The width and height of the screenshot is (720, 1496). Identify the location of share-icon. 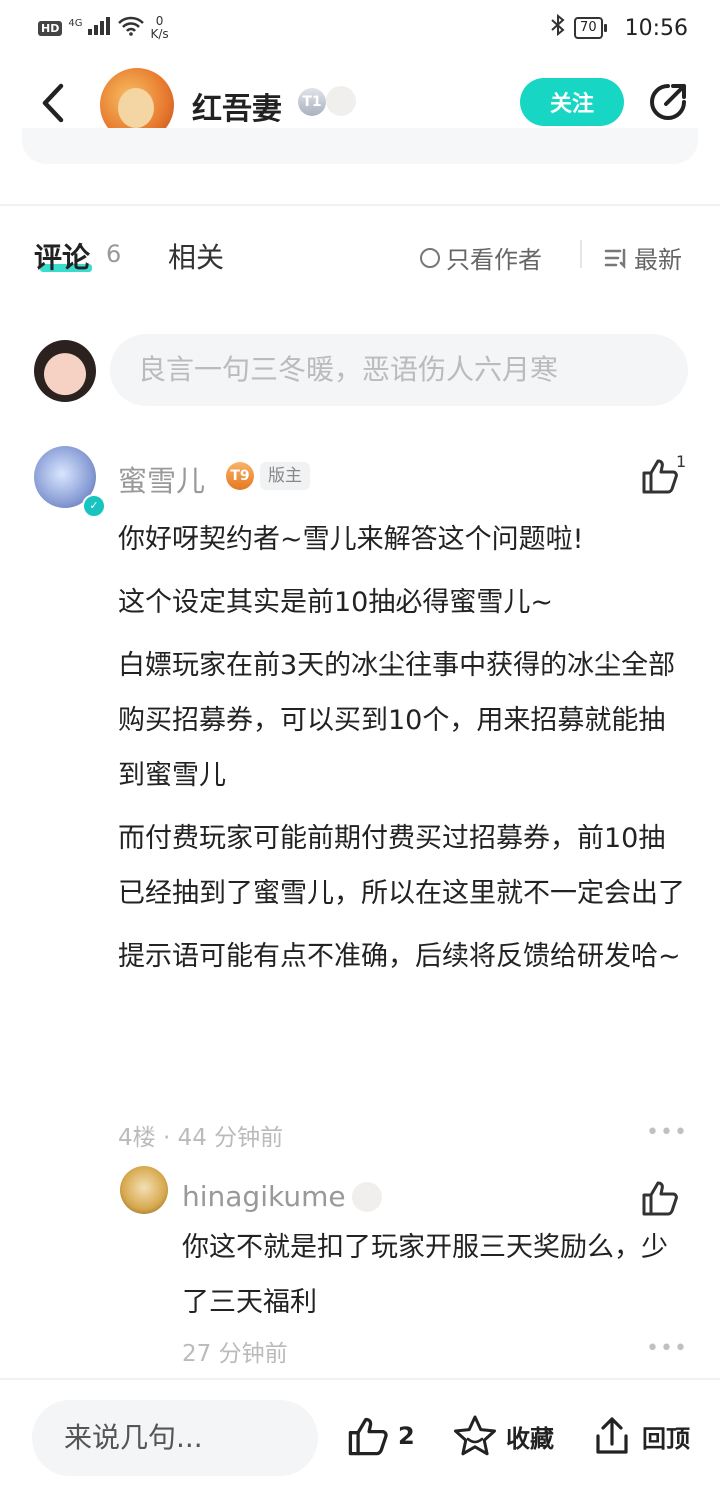
(668, 102).